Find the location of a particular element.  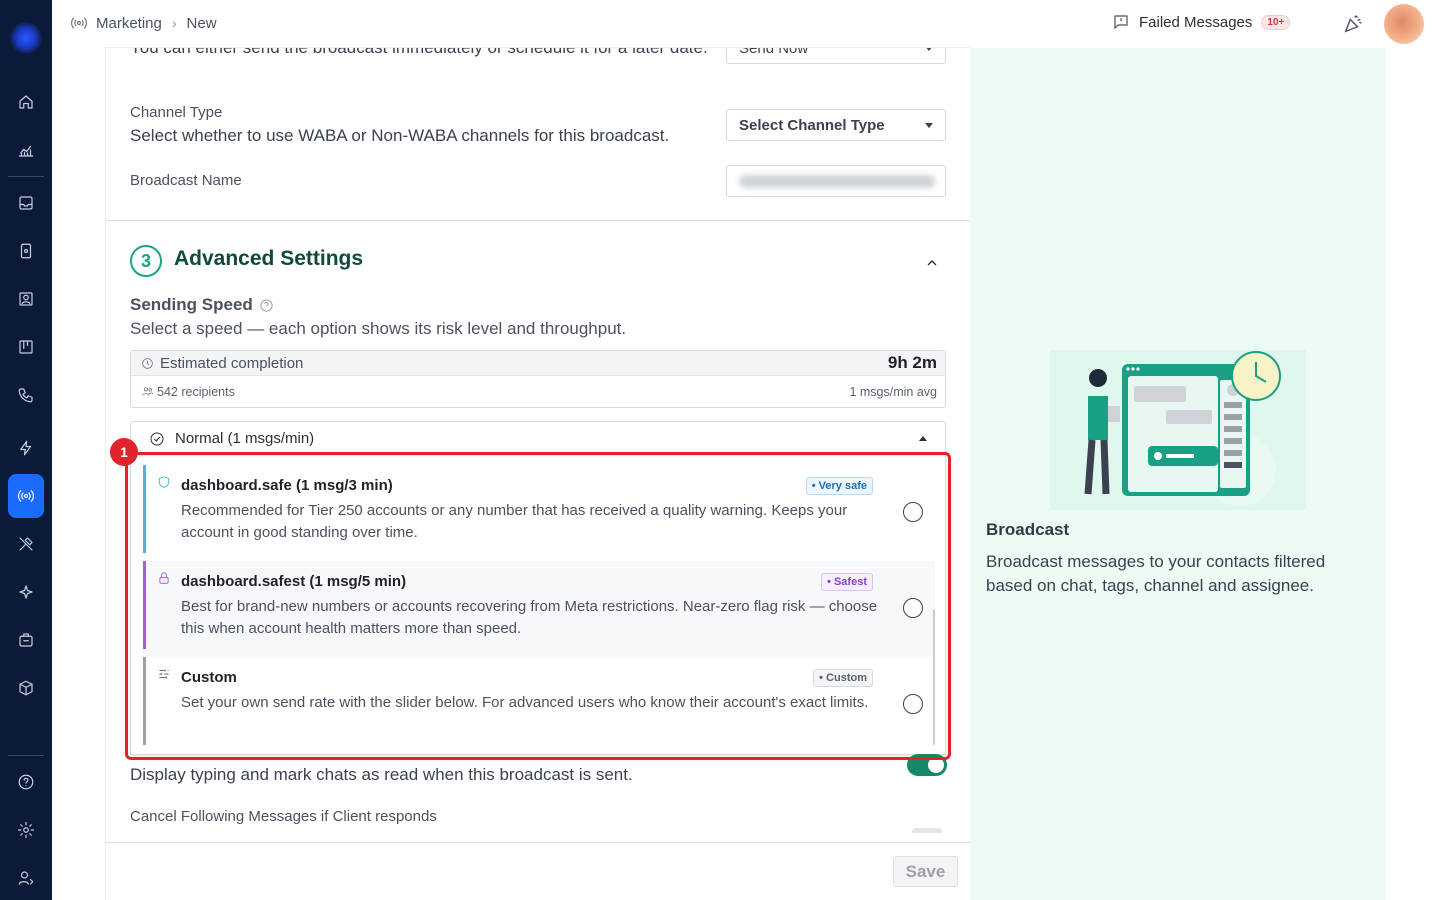

board-icon is located at coordinates (26, 347).